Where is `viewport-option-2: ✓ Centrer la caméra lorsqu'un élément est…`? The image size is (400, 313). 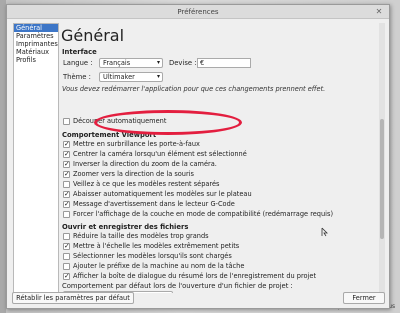 viewport-option-2: ✓ Centrer la caméra lorsqu'un élément est… is located at coordinates (155, 154).